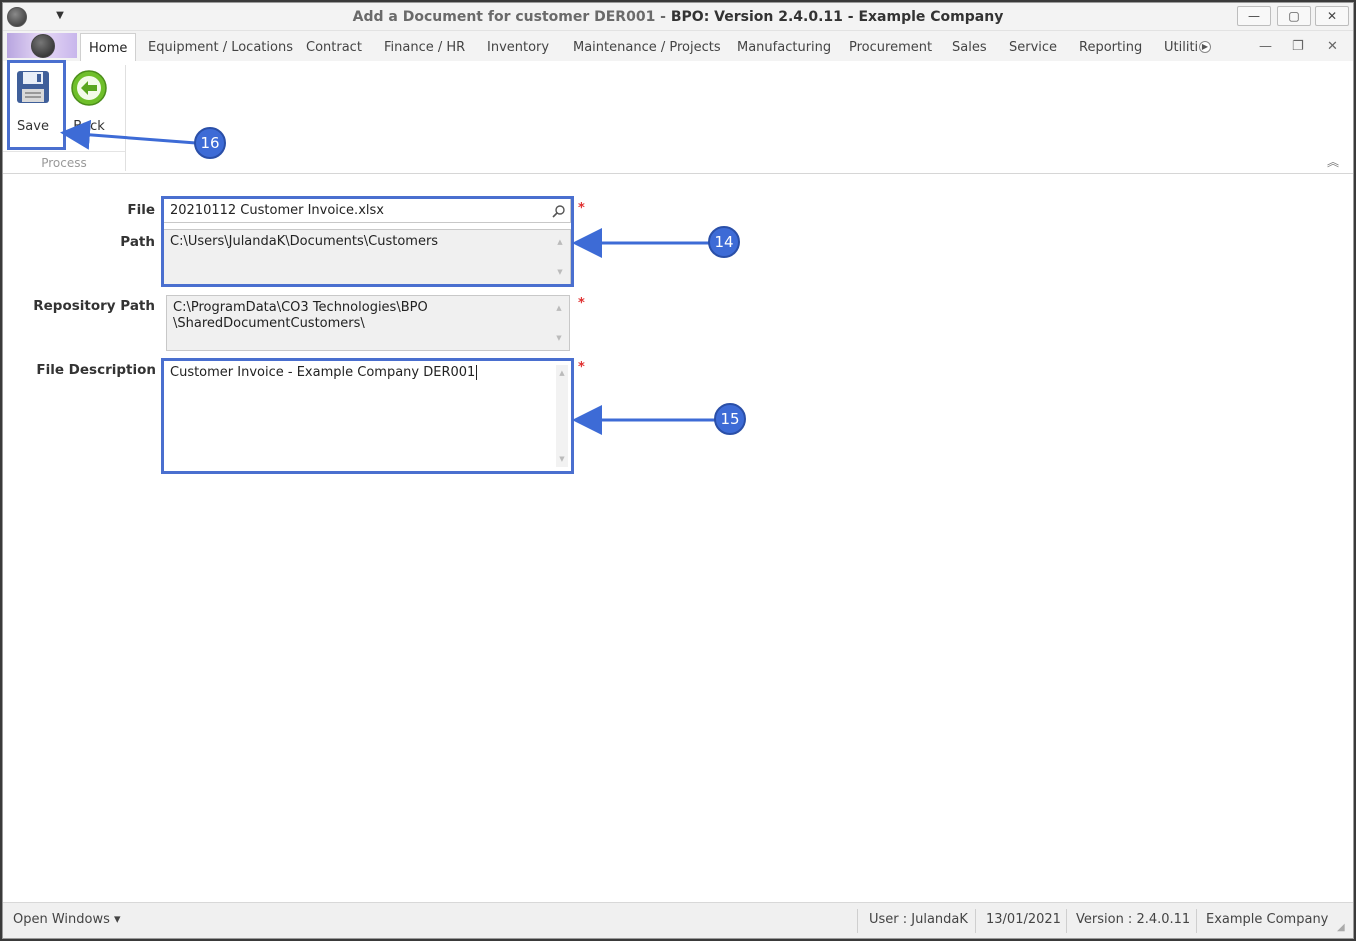 This screenshot has width=1356, height=941. I want to click on resize-grip-icon: ◢, so click(1343, 928).